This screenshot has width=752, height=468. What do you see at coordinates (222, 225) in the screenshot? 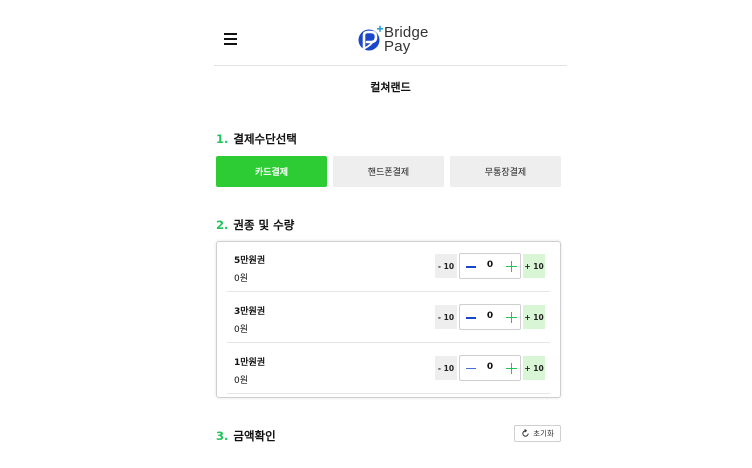
I see `section-number: 2.` at bounding box center [222, 225].